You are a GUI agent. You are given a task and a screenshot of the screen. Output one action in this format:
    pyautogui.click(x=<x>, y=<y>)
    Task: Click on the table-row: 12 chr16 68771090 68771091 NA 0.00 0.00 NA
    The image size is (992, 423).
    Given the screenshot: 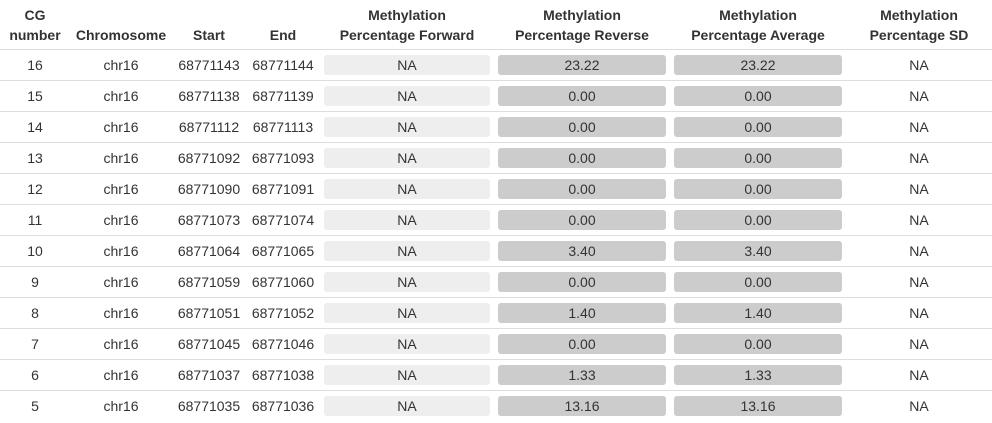 What is the action you would take?
    pyautogui.click(x=496, y=189)
    